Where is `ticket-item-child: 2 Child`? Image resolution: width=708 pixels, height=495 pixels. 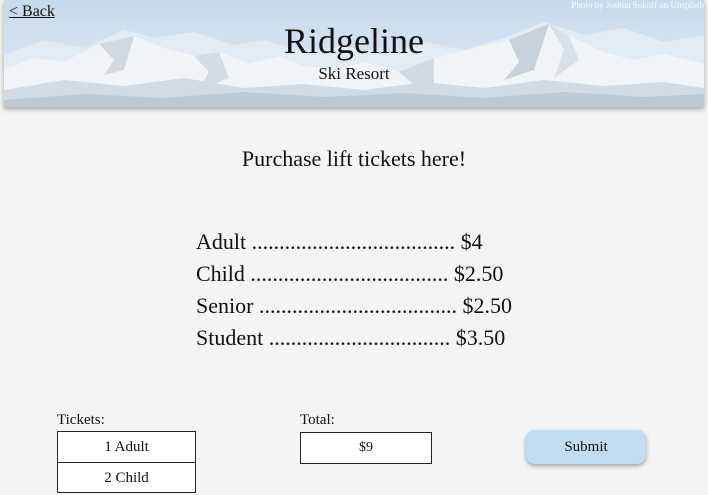 ticket-item-child: 2 Child is located at coordinates (126, 477).